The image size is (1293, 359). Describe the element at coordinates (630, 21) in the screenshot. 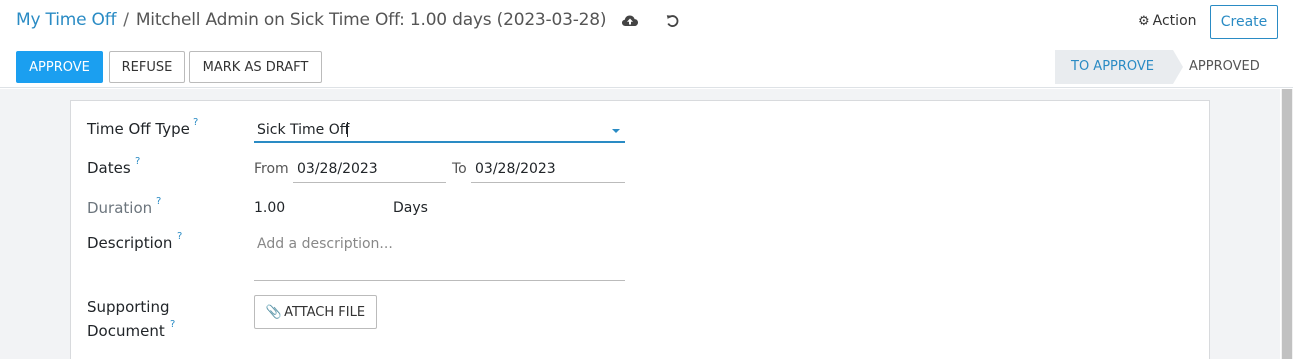

I see `cloud-upload-icon` at that location.